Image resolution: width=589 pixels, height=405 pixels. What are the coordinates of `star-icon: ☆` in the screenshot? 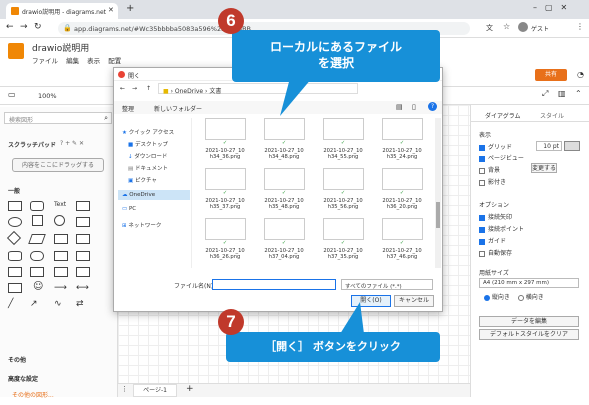 It's located at (506, 26).